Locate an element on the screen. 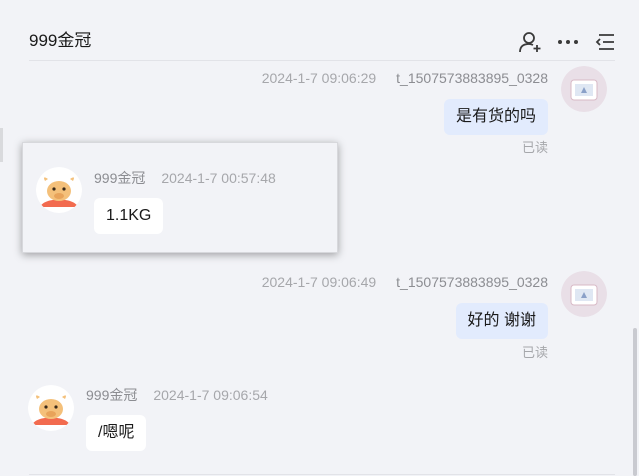  chat-header: 999金冠 is located at coordinates (319, 30).